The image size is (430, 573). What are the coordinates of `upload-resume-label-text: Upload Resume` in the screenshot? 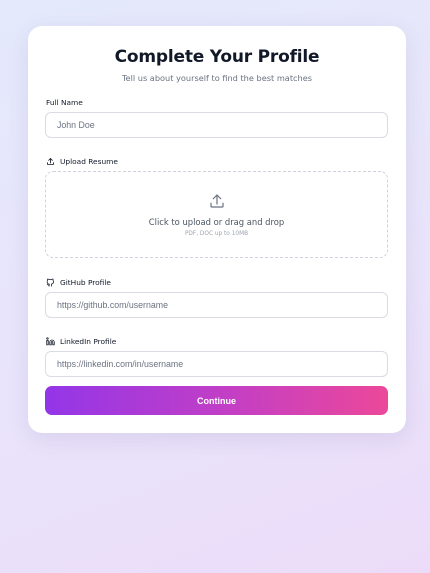 It's located at (89, 161).